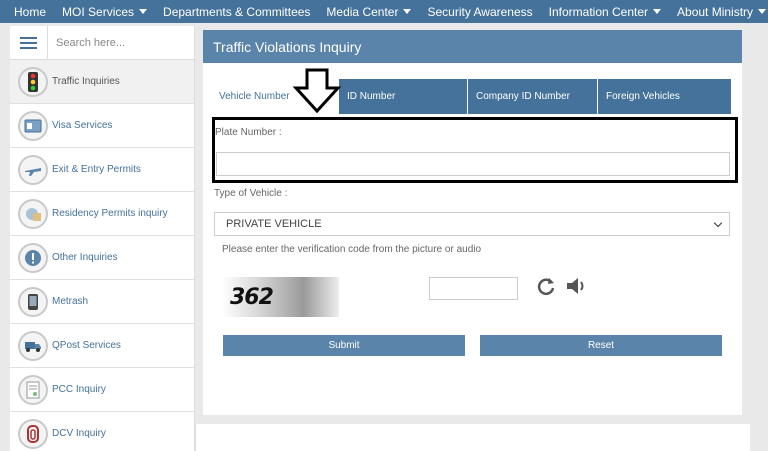 Image resolution: width=768 pixels, height=451 pixels. What do you see at coordinates (248, 132) in the screenshot?
I see `plate-number-label: Plate Number :` at bounding box center [248, 132].